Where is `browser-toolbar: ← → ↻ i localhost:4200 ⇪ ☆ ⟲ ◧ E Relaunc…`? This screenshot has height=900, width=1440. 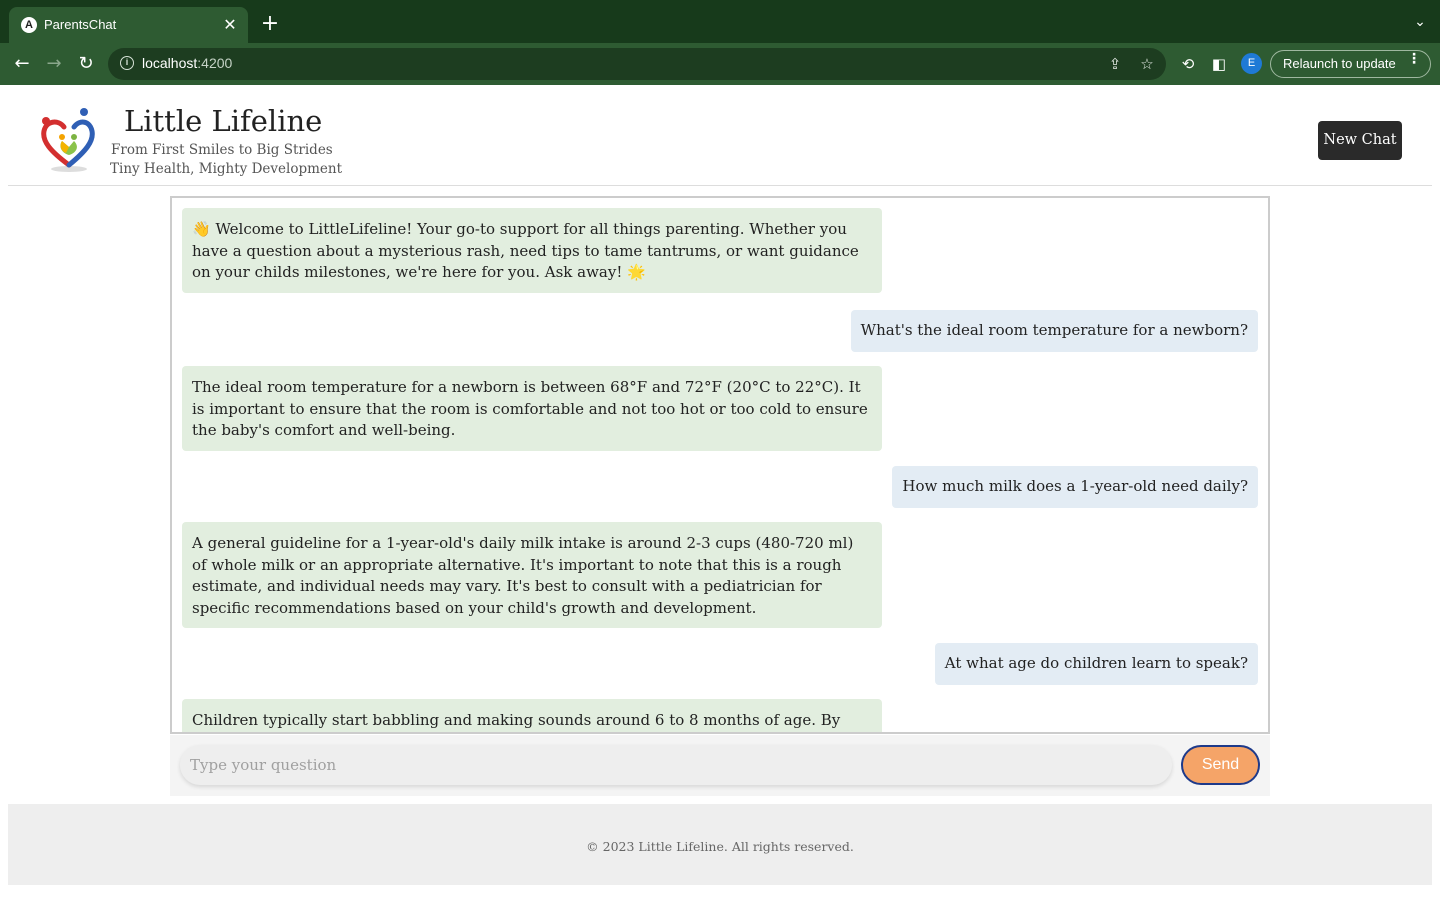 browser-toolbar: ← → ↻ i localhost:4200 ⇪ ☆ ⟲ ◧ E Relaunc… is located at coordinates (720, 64).